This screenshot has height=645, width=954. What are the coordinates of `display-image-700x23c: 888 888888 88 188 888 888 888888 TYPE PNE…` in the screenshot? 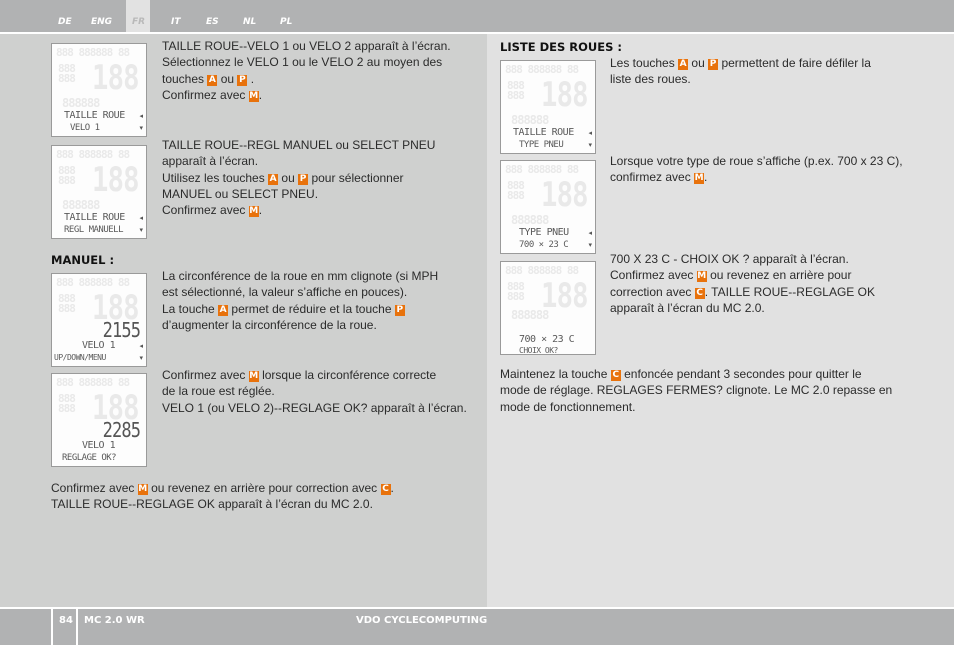 It's located at (548, 207).